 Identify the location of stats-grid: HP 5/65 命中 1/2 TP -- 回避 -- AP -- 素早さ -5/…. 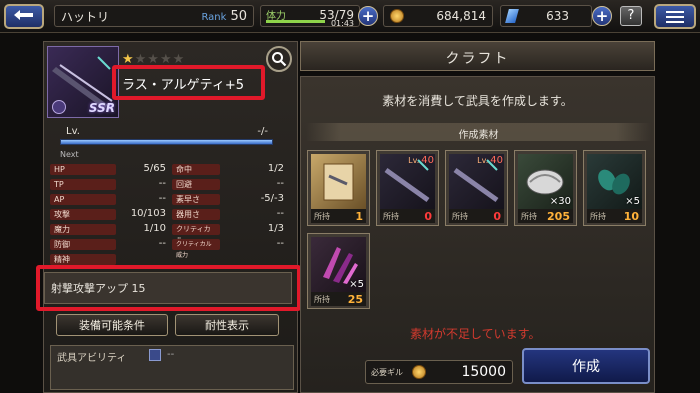
(170, 215).